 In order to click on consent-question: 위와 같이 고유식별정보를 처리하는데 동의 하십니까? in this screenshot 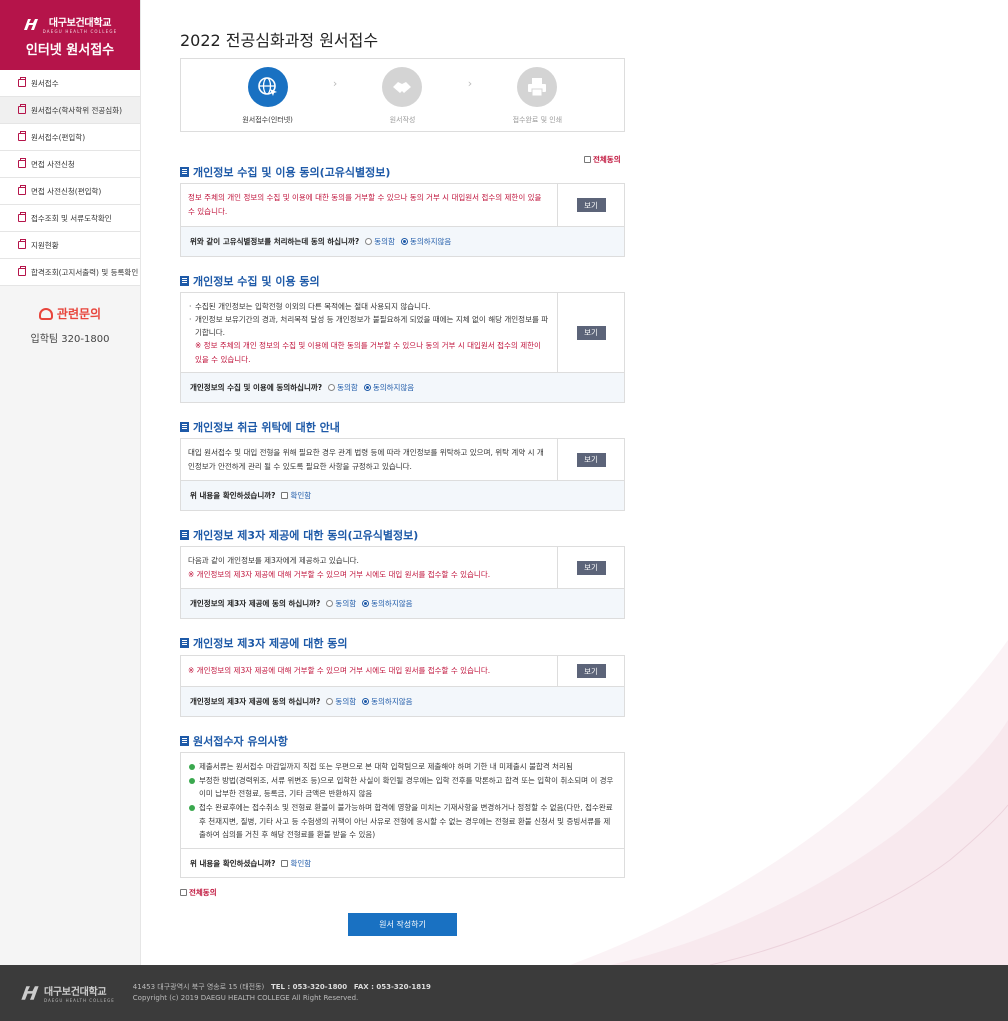, I will do `click(275, 241)`.